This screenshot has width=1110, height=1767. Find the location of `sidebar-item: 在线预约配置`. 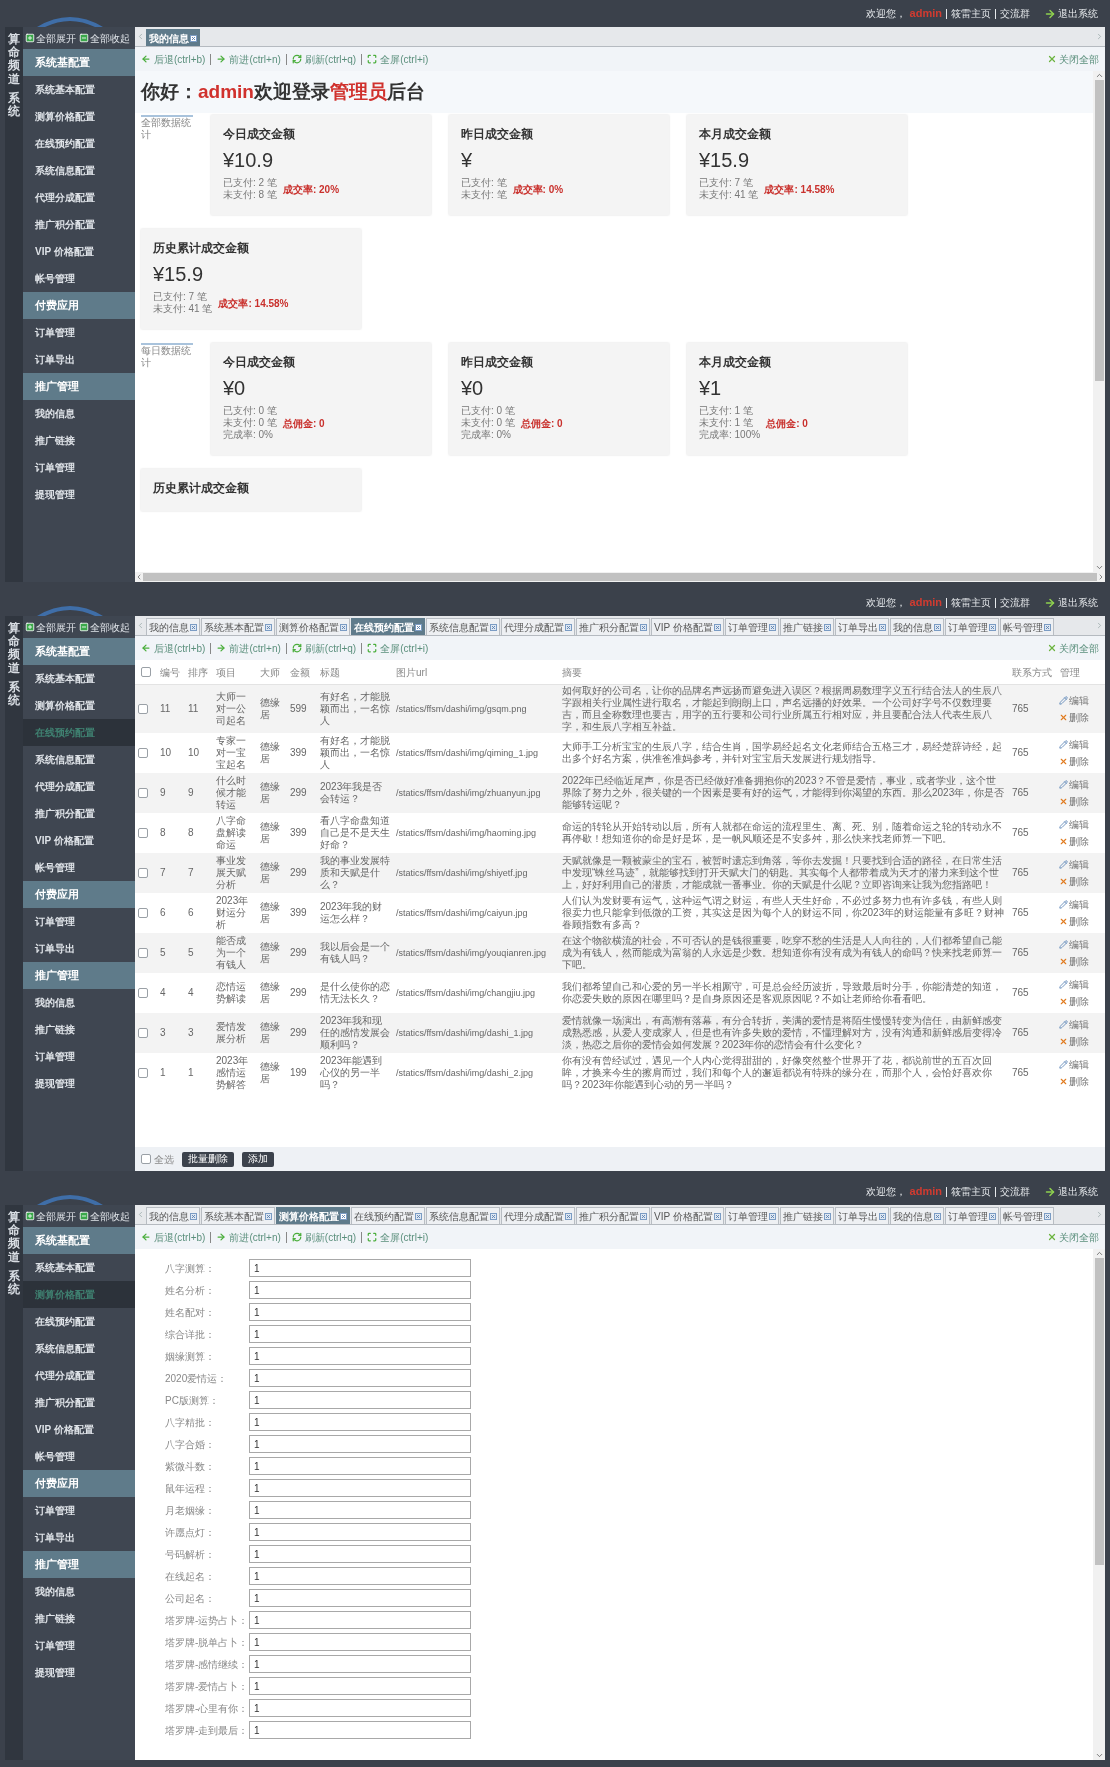

sidebar-item: 在线预约配置 is located at coordinates (79, 143).